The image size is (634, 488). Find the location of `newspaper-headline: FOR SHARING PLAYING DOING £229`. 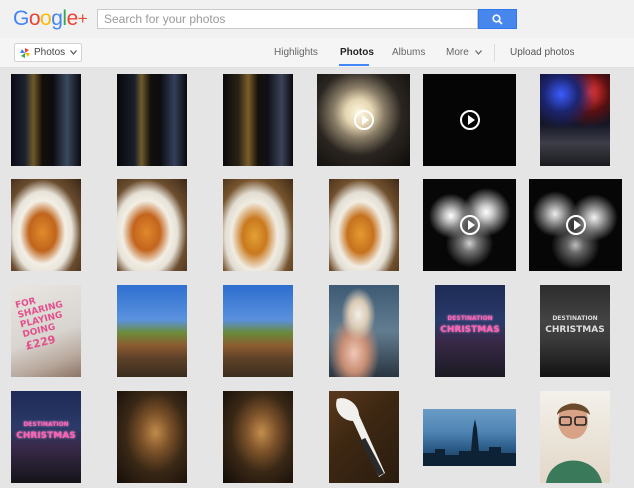

newspaper-headline: FOR SHARING PLAYING DOING £229 is located at coordinates (42, 321).